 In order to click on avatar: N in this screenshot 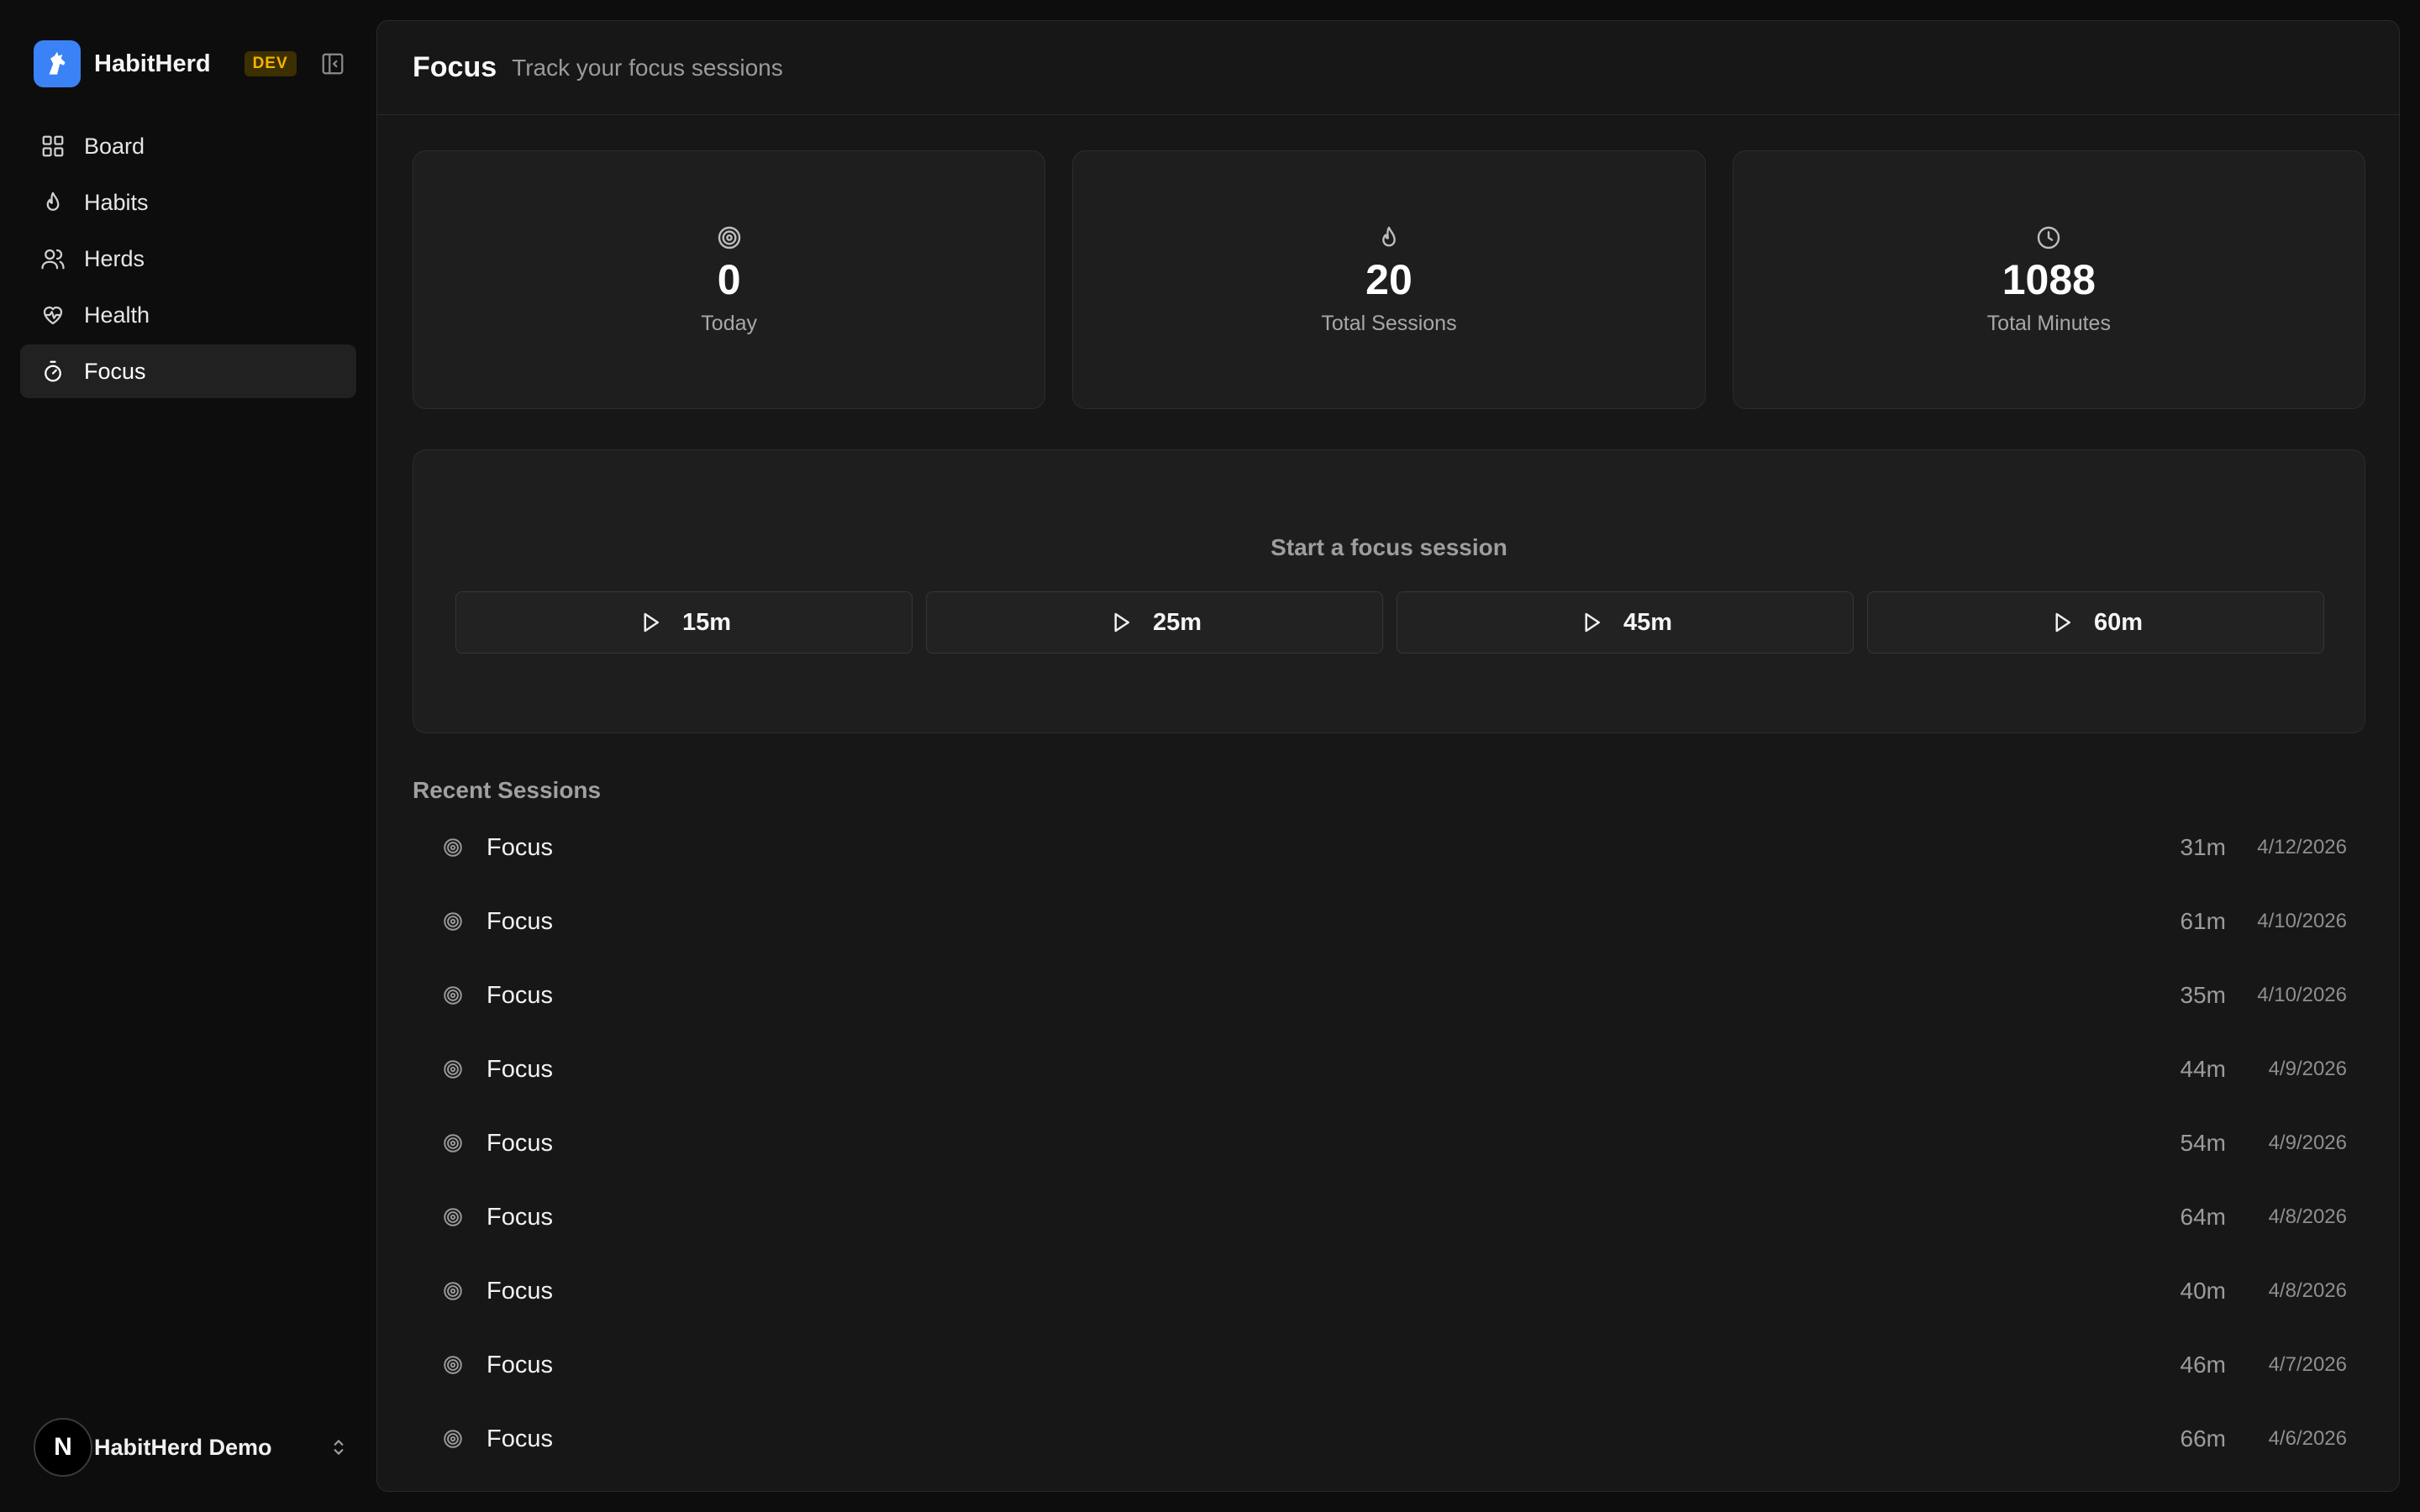, I will do `click(63, 1447)`.